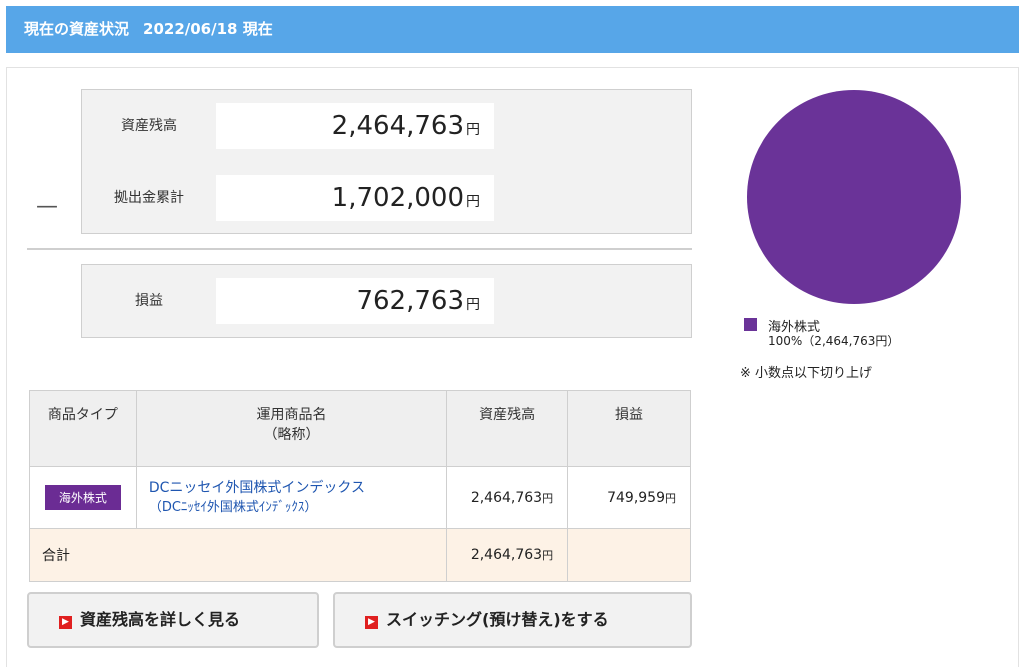 This screenshot has height=667, width=1024. What do you see at coordinates (359, 249) in the screenshot?
I see `divider` at bounding box center [359, 249].